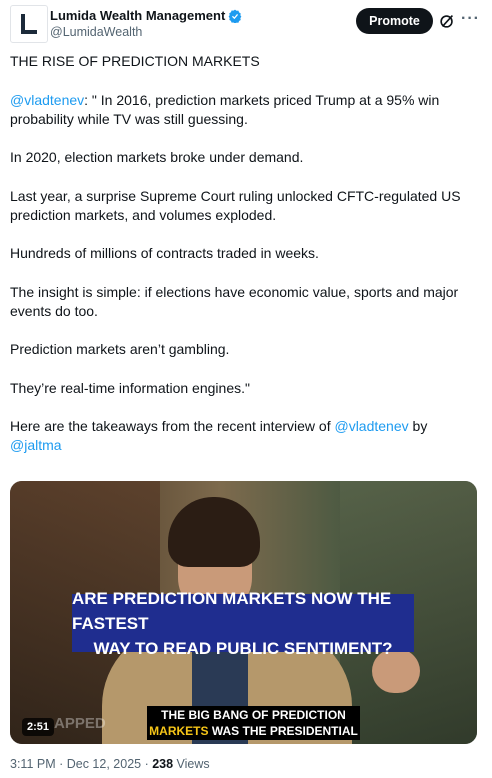 The width and height of the screenshot is (492, 778). Describe the element at coordinates (235, 16) in the screenshot. I see `verified-badge-icon` at that location.